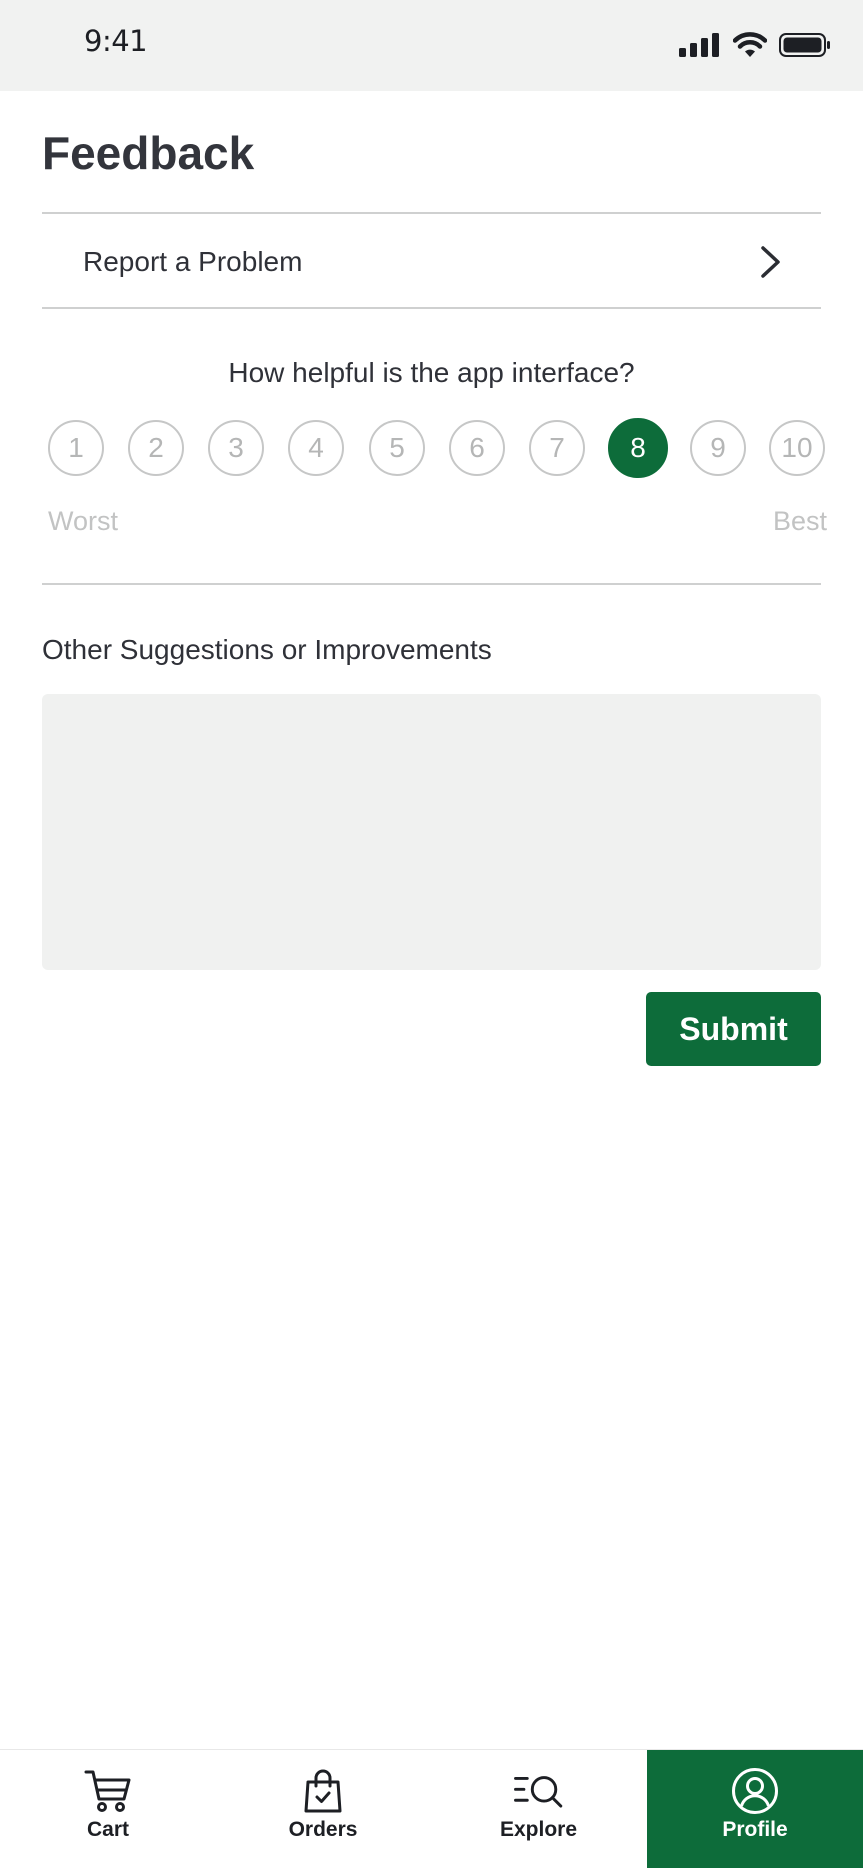 Image resolution: width=863 pixels, height=1868 pixels. Describe the element at coordinates (638, 448) in the screenshot. I see `rating-option-8: 8` at that location.